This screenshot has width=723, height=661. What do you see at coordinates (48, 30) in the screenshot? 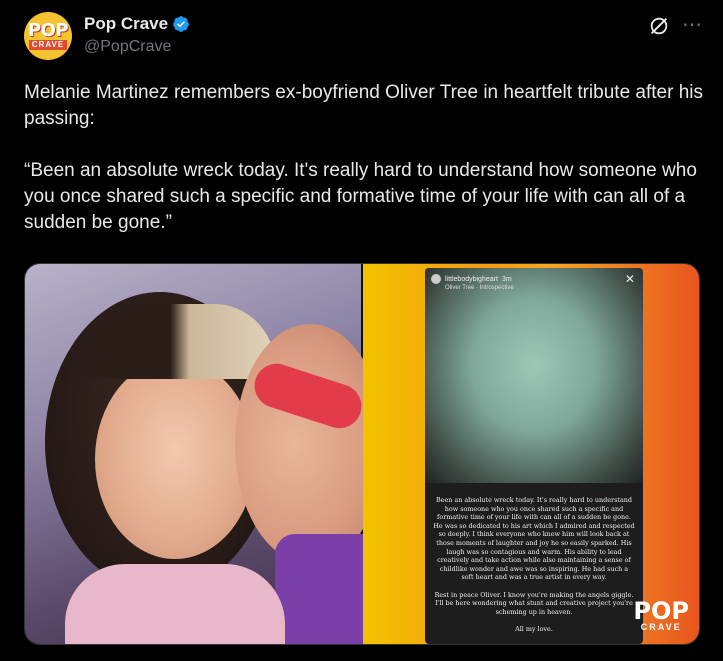
I see `avatar-logo-top: POP` at bounding box center [48, 30].